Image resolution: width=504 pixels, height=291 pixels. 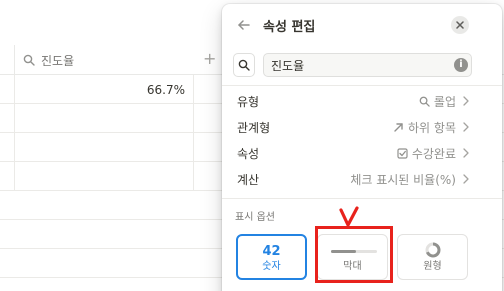 I want to click on progress-cell: 66.7%, so click(x=104, y=89).